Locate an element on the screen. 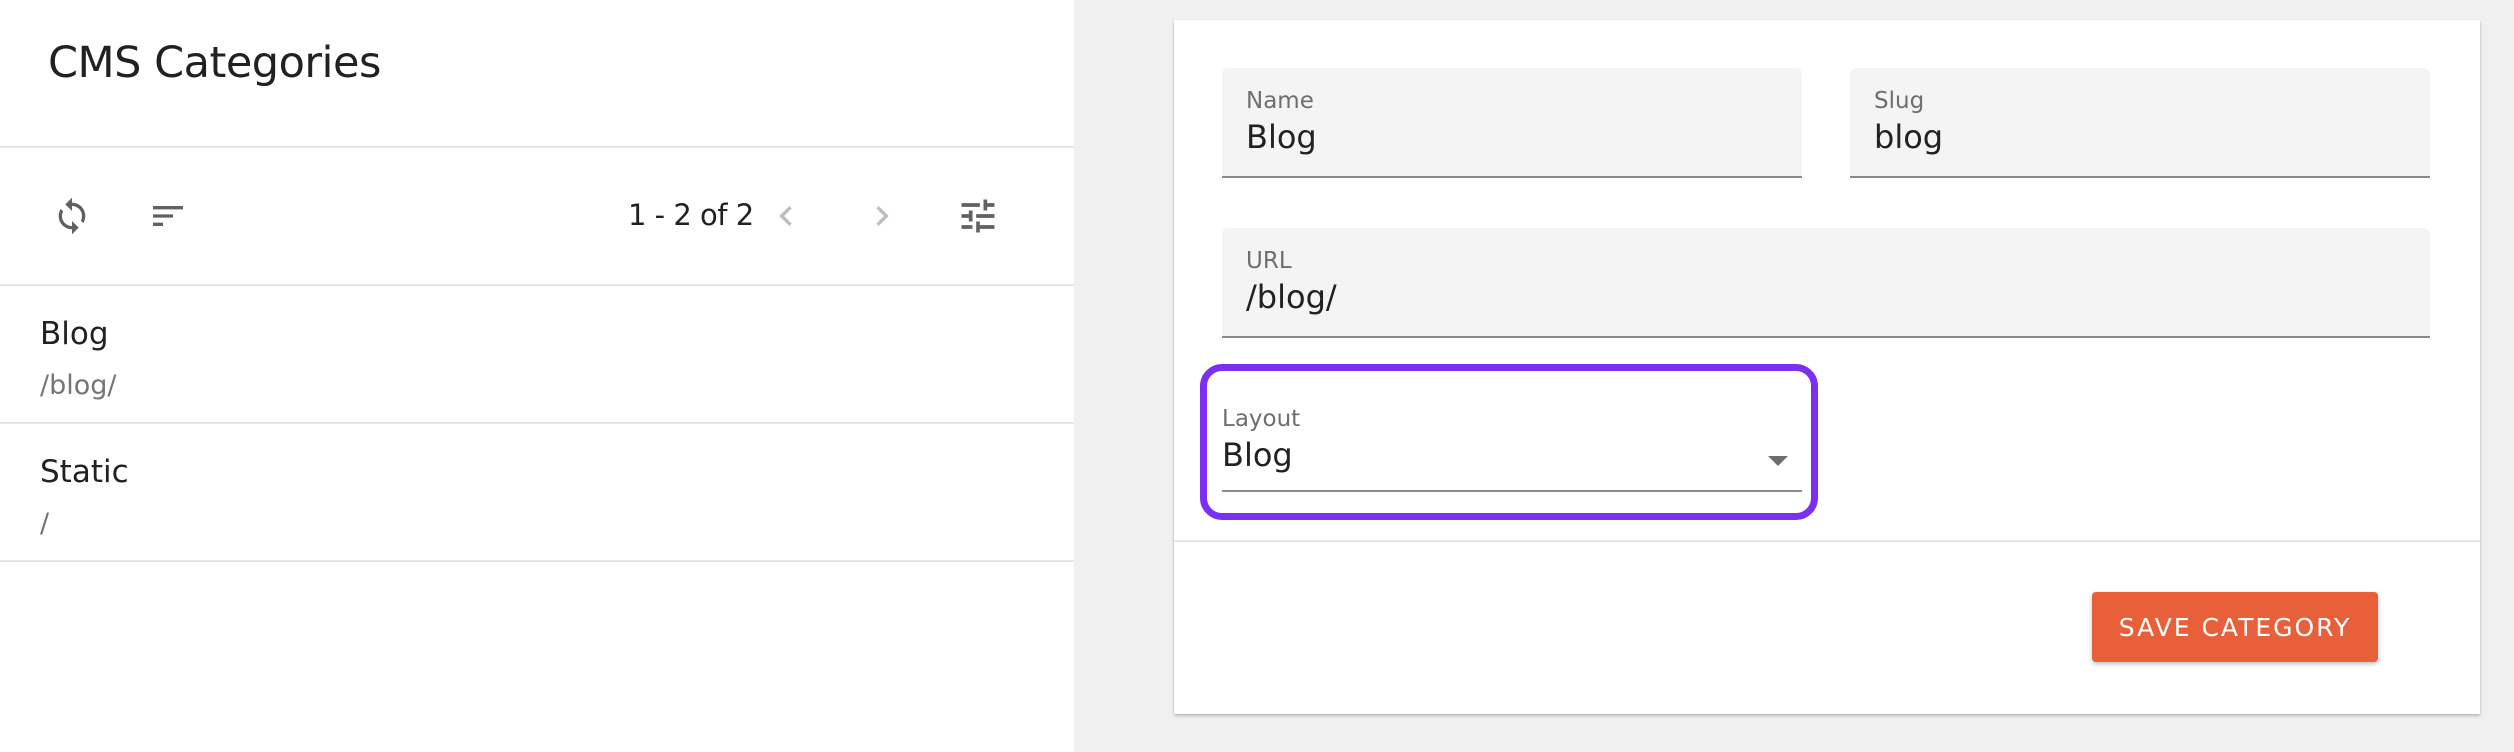 The width and height of the screenshot is (2514, 752). dropdown-arrow-icon is located at coordinates (1778, 461).